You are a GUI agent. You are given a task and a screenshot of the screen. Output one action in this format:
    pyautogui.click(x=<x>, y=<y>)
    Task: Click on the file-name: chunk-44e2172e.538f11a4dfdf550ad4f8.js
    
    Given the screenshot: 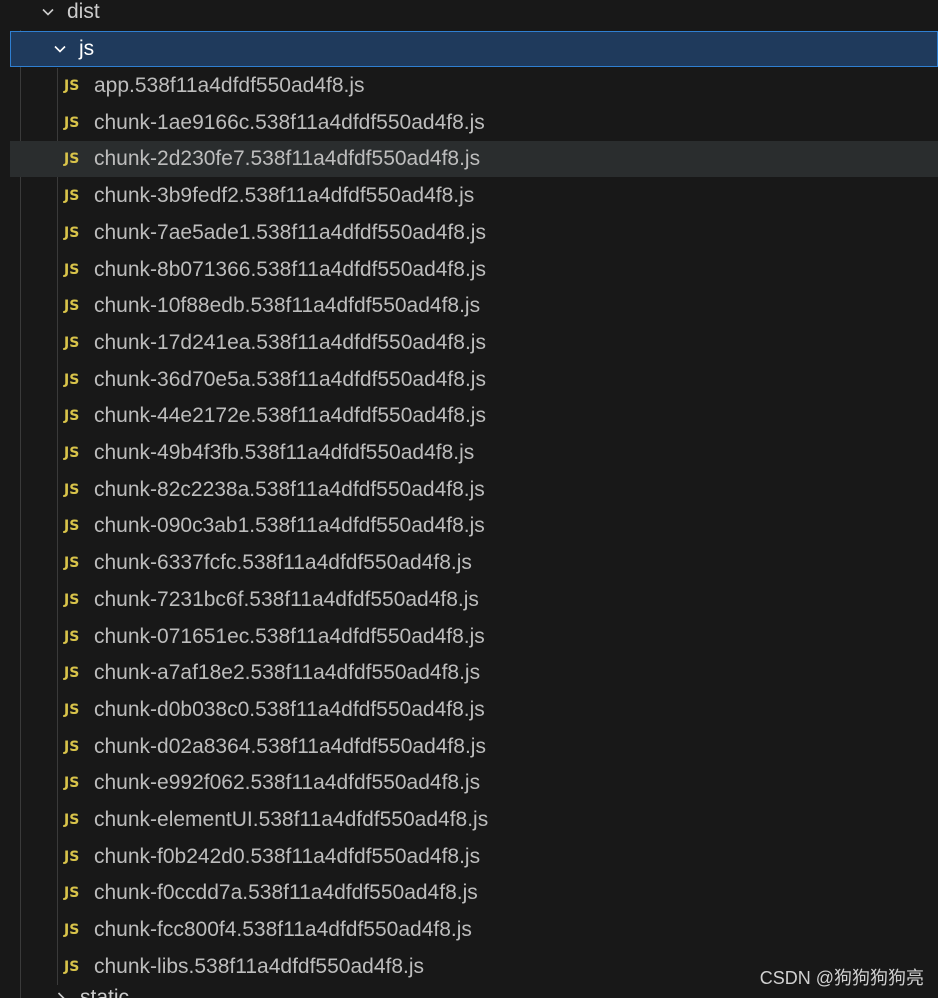 What is the action you would take?
    pyautogui.click(x=290, y=416)
    